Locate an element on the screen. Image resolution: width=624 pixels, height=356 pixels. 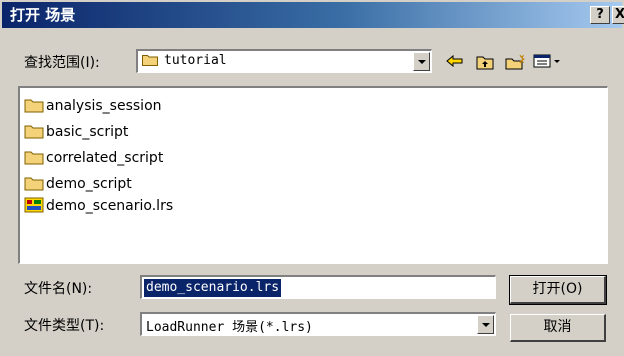
cancel-button: 取消 is located at coordinates (558, 328).